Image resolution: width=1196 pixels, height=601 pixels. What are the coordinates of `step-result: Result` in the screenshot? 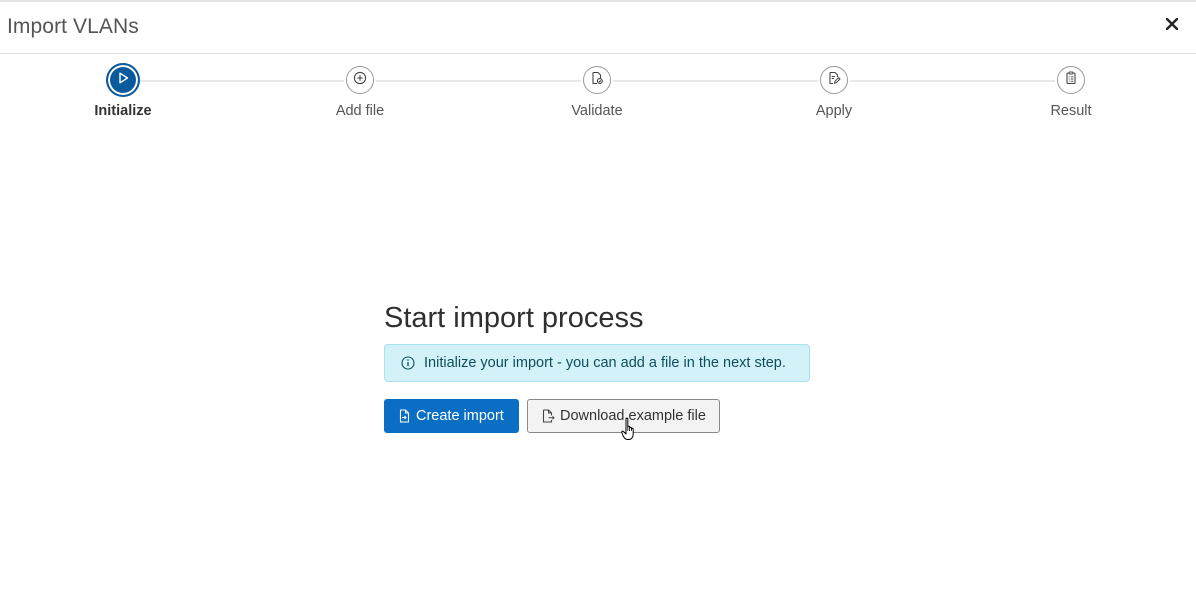 It's located at (1071, 86).